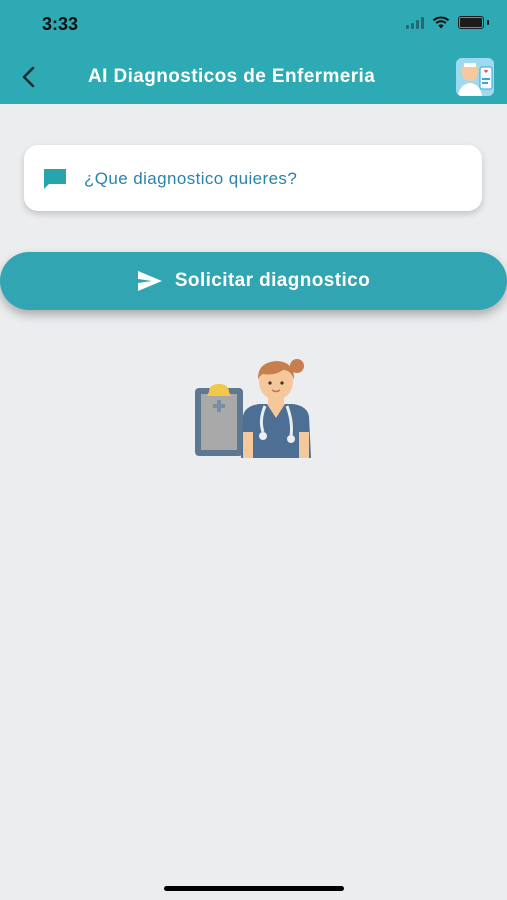 The width and height of the screenshot is (507, 900). What do you see at coordinates (149, 281) in the screenshot?
I see `send-icon` at bounding box center [149, 281].